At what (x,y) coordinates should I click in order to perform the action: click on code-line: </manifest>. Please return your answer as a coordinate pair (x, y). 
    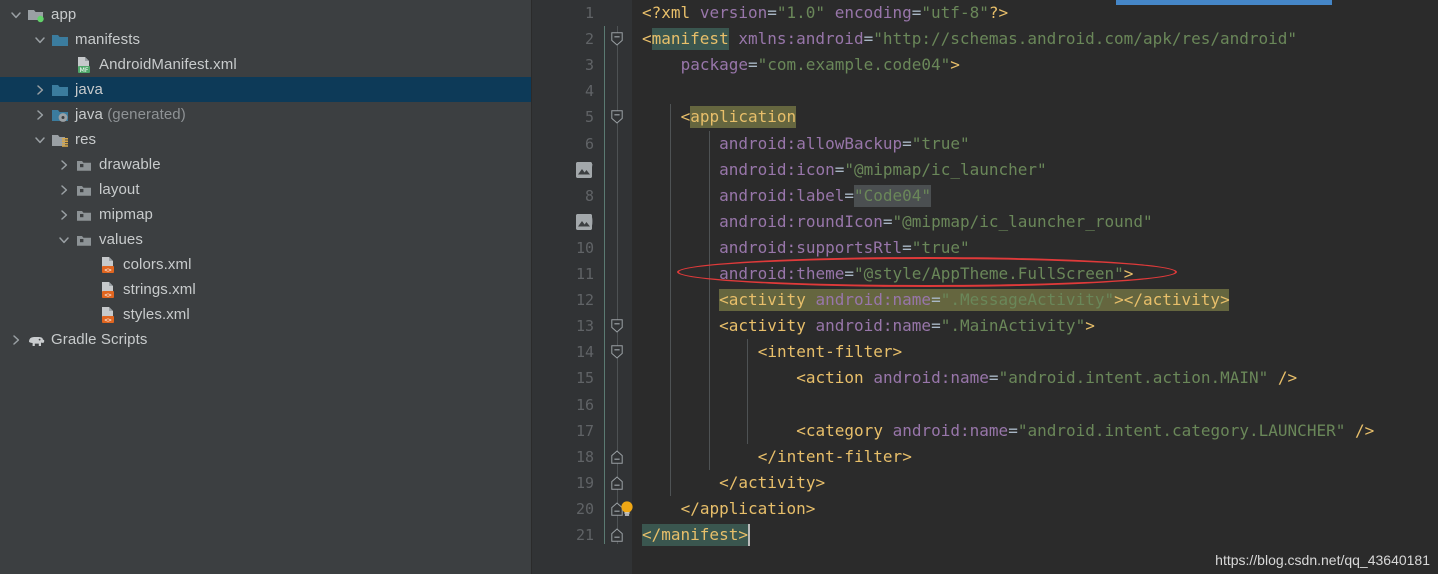
    Looking at the image, I should click on (695, 535).